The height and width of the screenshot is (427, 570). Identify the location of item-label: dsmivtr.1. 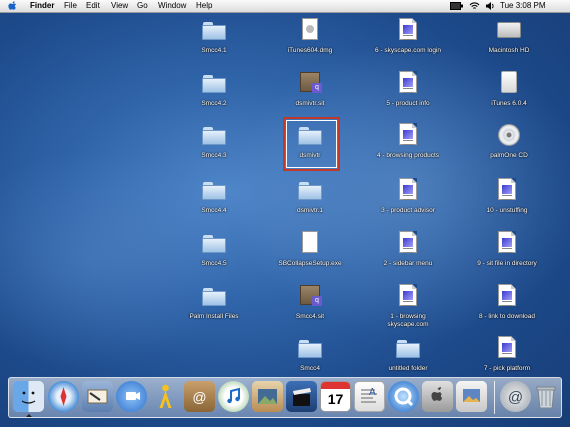
(309, 210).